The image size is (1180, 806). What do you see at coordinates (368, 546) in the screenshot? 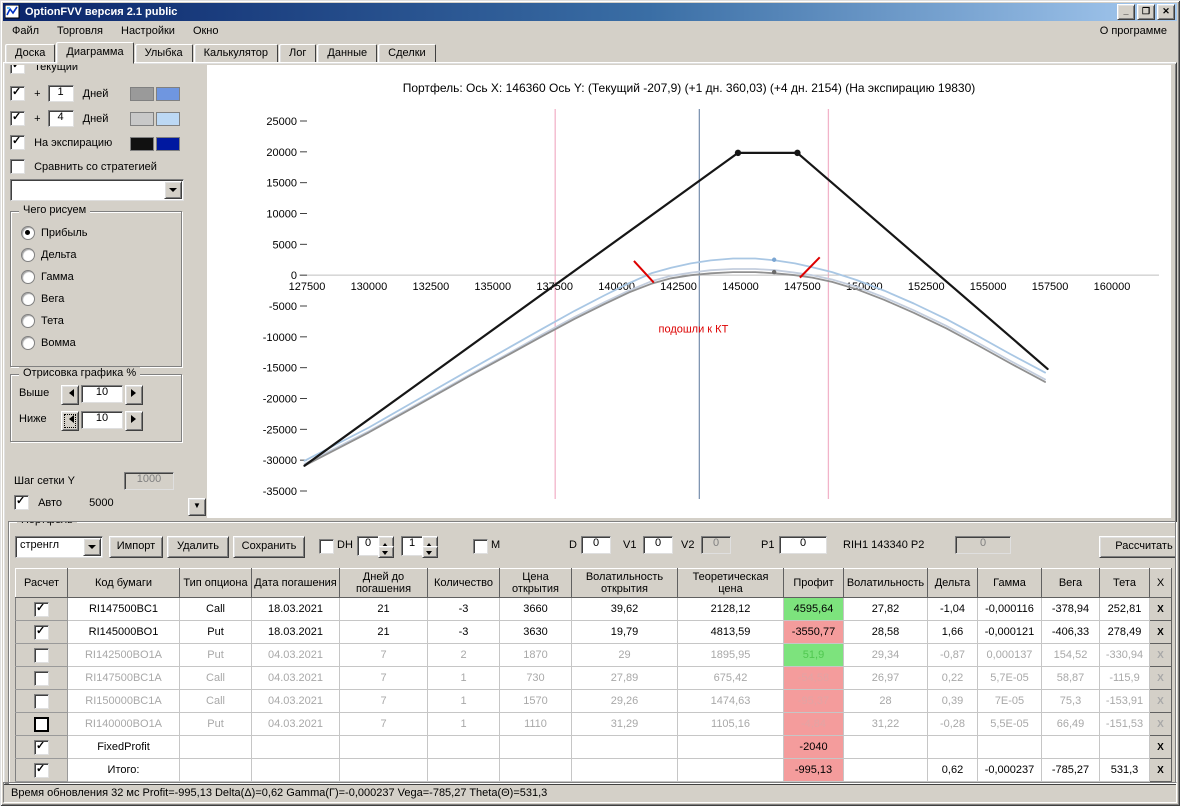
I see `dh-spin1-input: 0` at bounding box center [368, 546].